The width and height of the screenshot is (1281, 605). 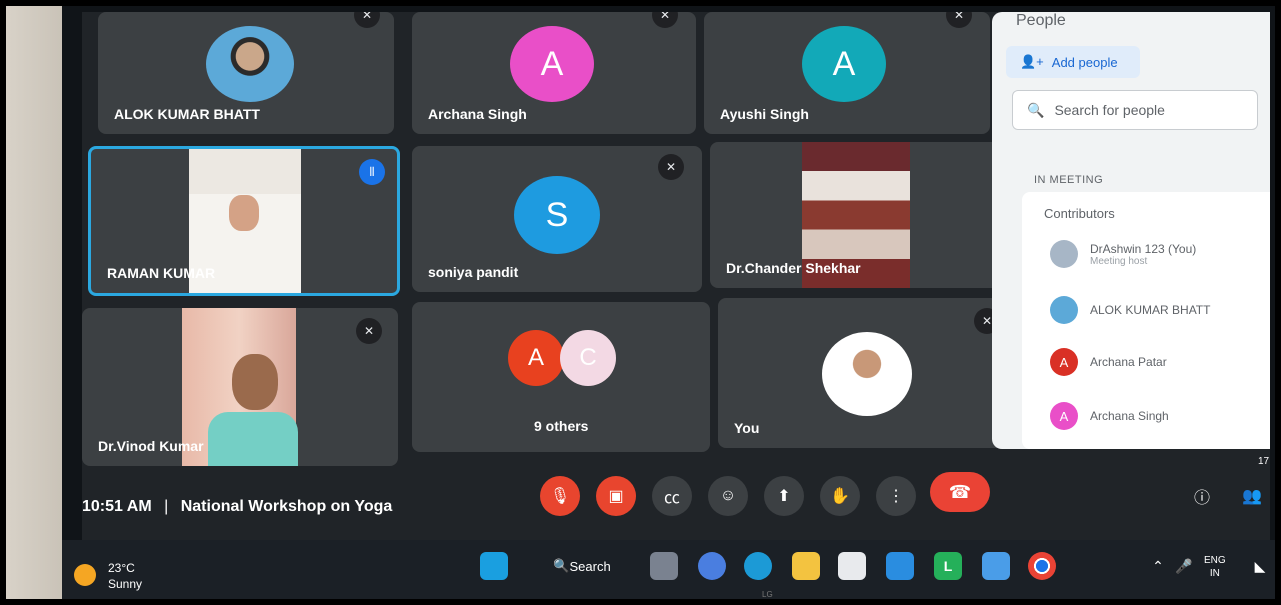 I want to click on microphone-icon: 🎤, so click(x=1184, y=566).